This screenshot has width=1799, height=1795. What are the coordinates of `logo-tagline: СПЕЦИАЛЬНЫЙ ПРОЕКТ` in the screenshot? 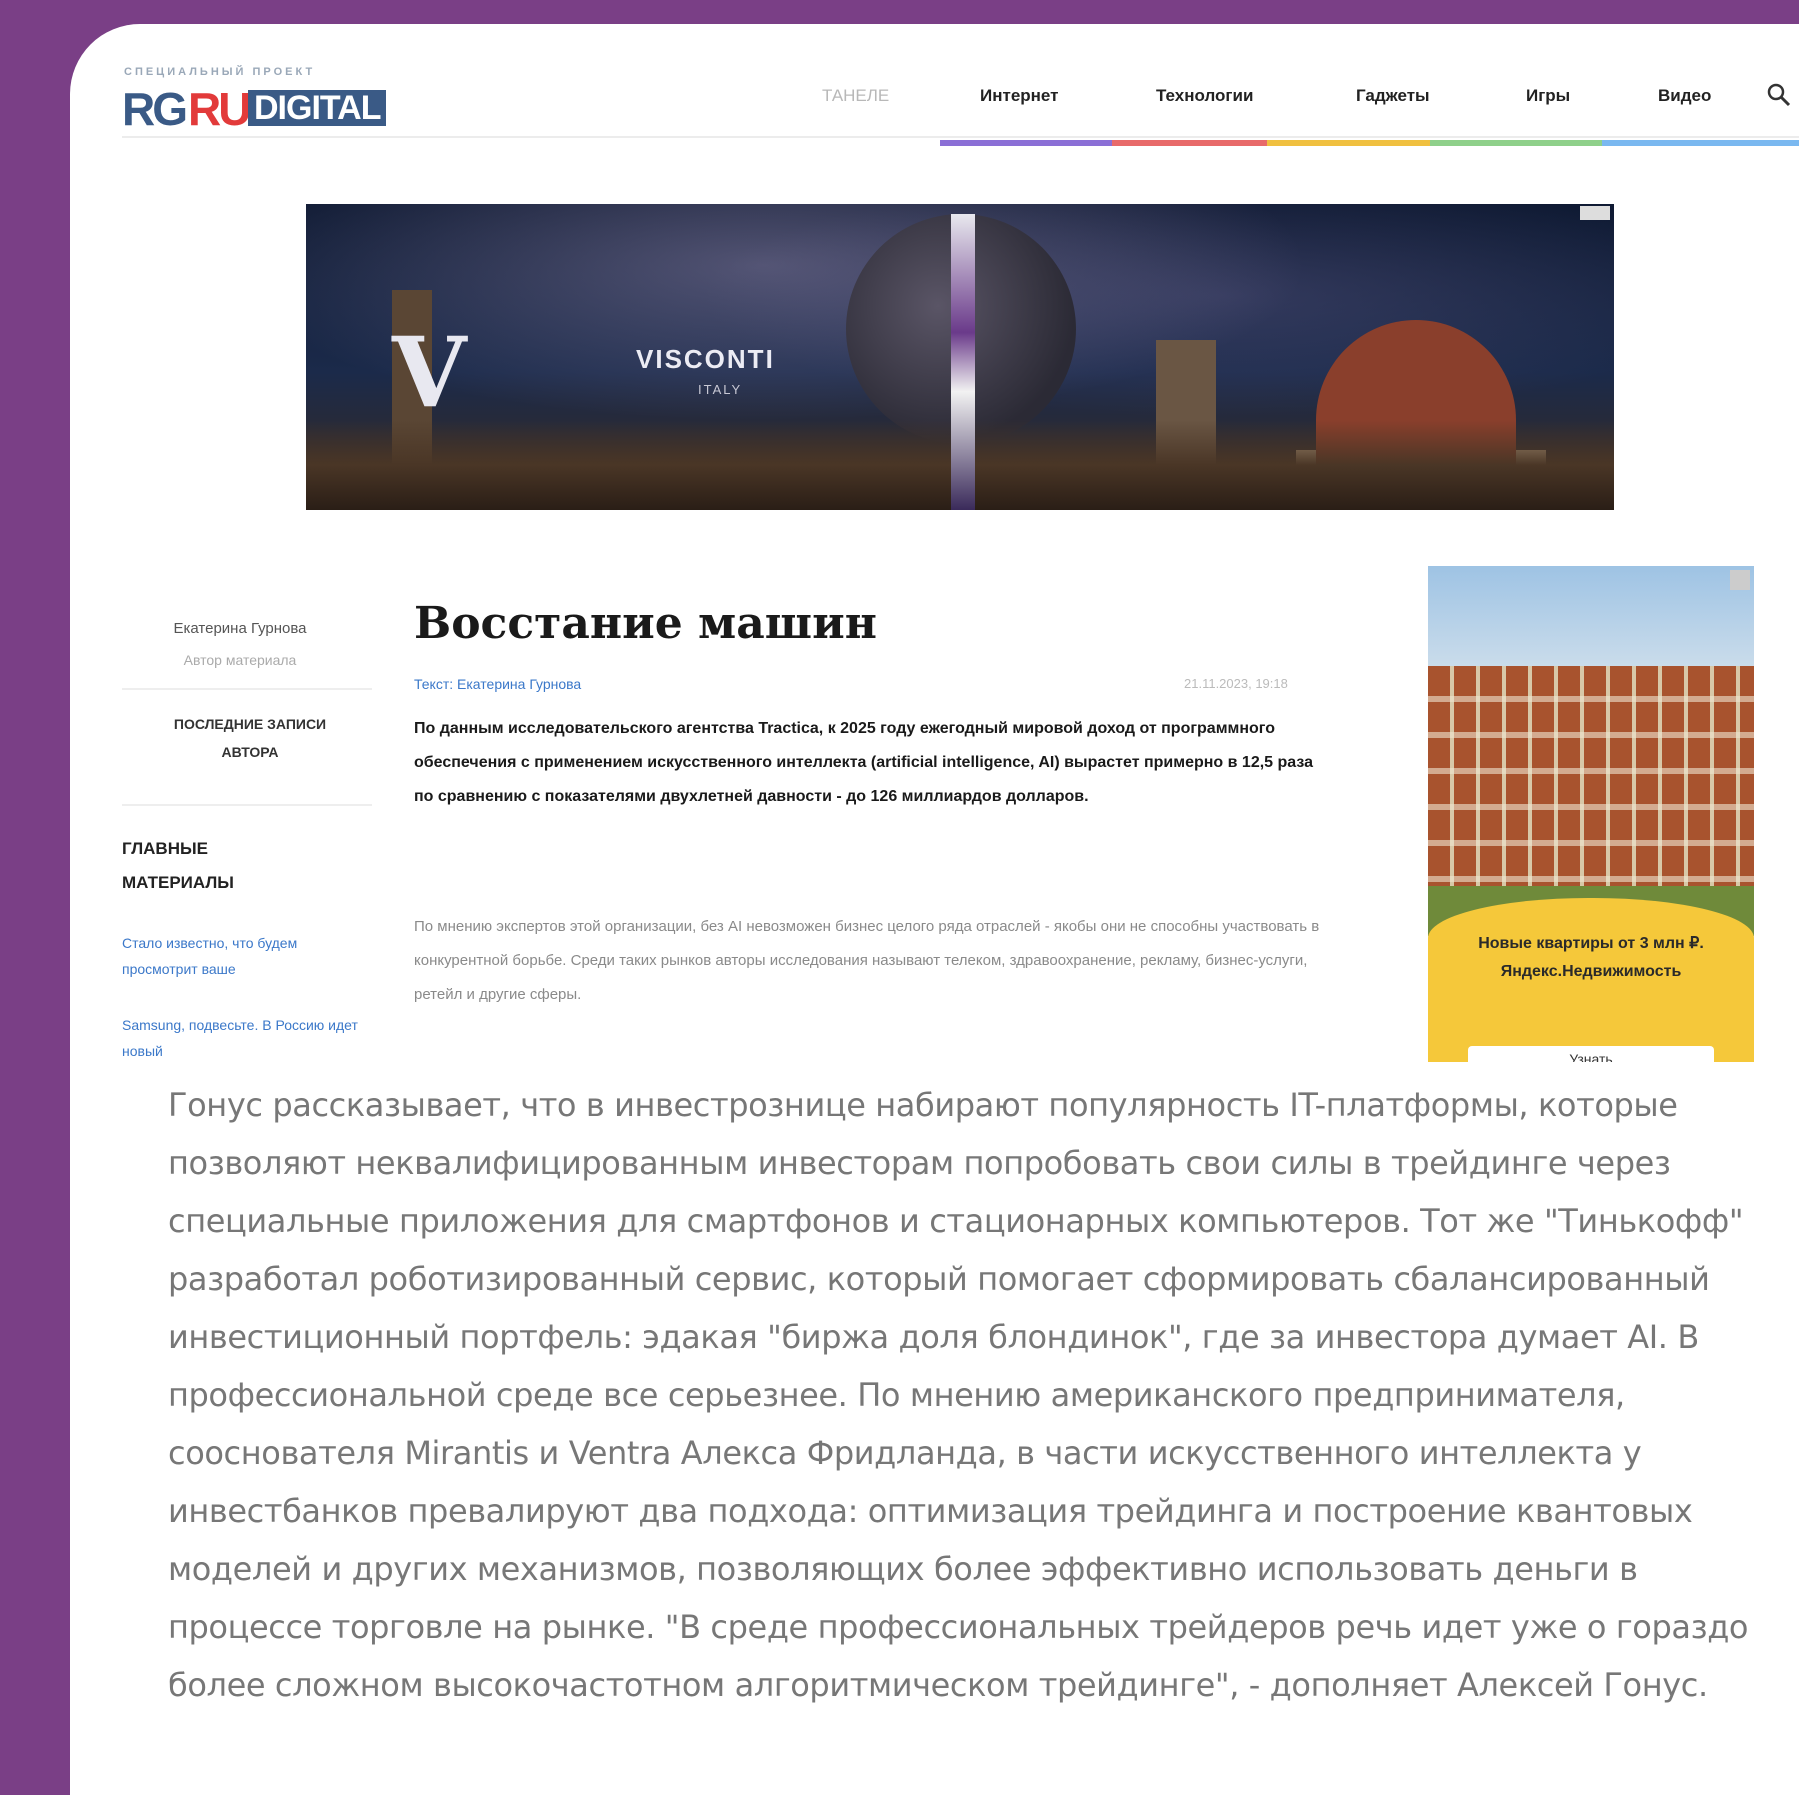 It's located at (220, 72).